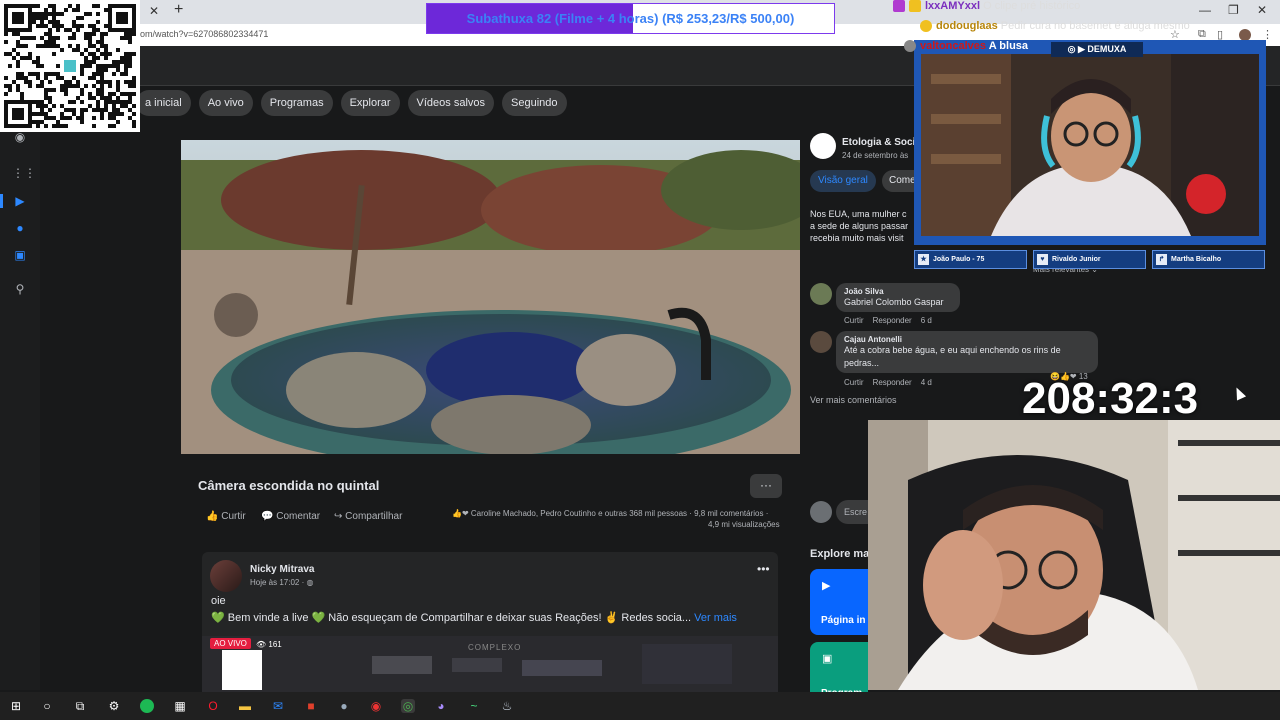  What do you see at coordinates (296, 103) in the screenshot?
I see `pill-shows: Programas` at bounding box center [296, 103].